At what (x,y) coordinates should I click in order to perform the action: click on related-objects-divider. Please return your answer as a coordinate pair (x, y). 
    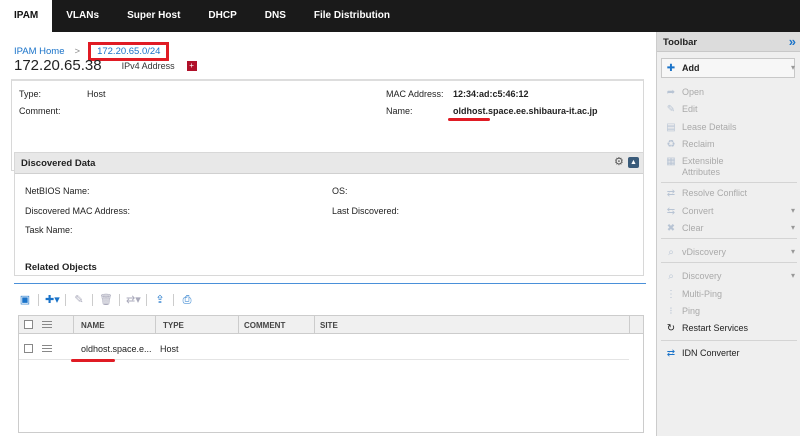
    Looking at the image, I should click on (330, 283).